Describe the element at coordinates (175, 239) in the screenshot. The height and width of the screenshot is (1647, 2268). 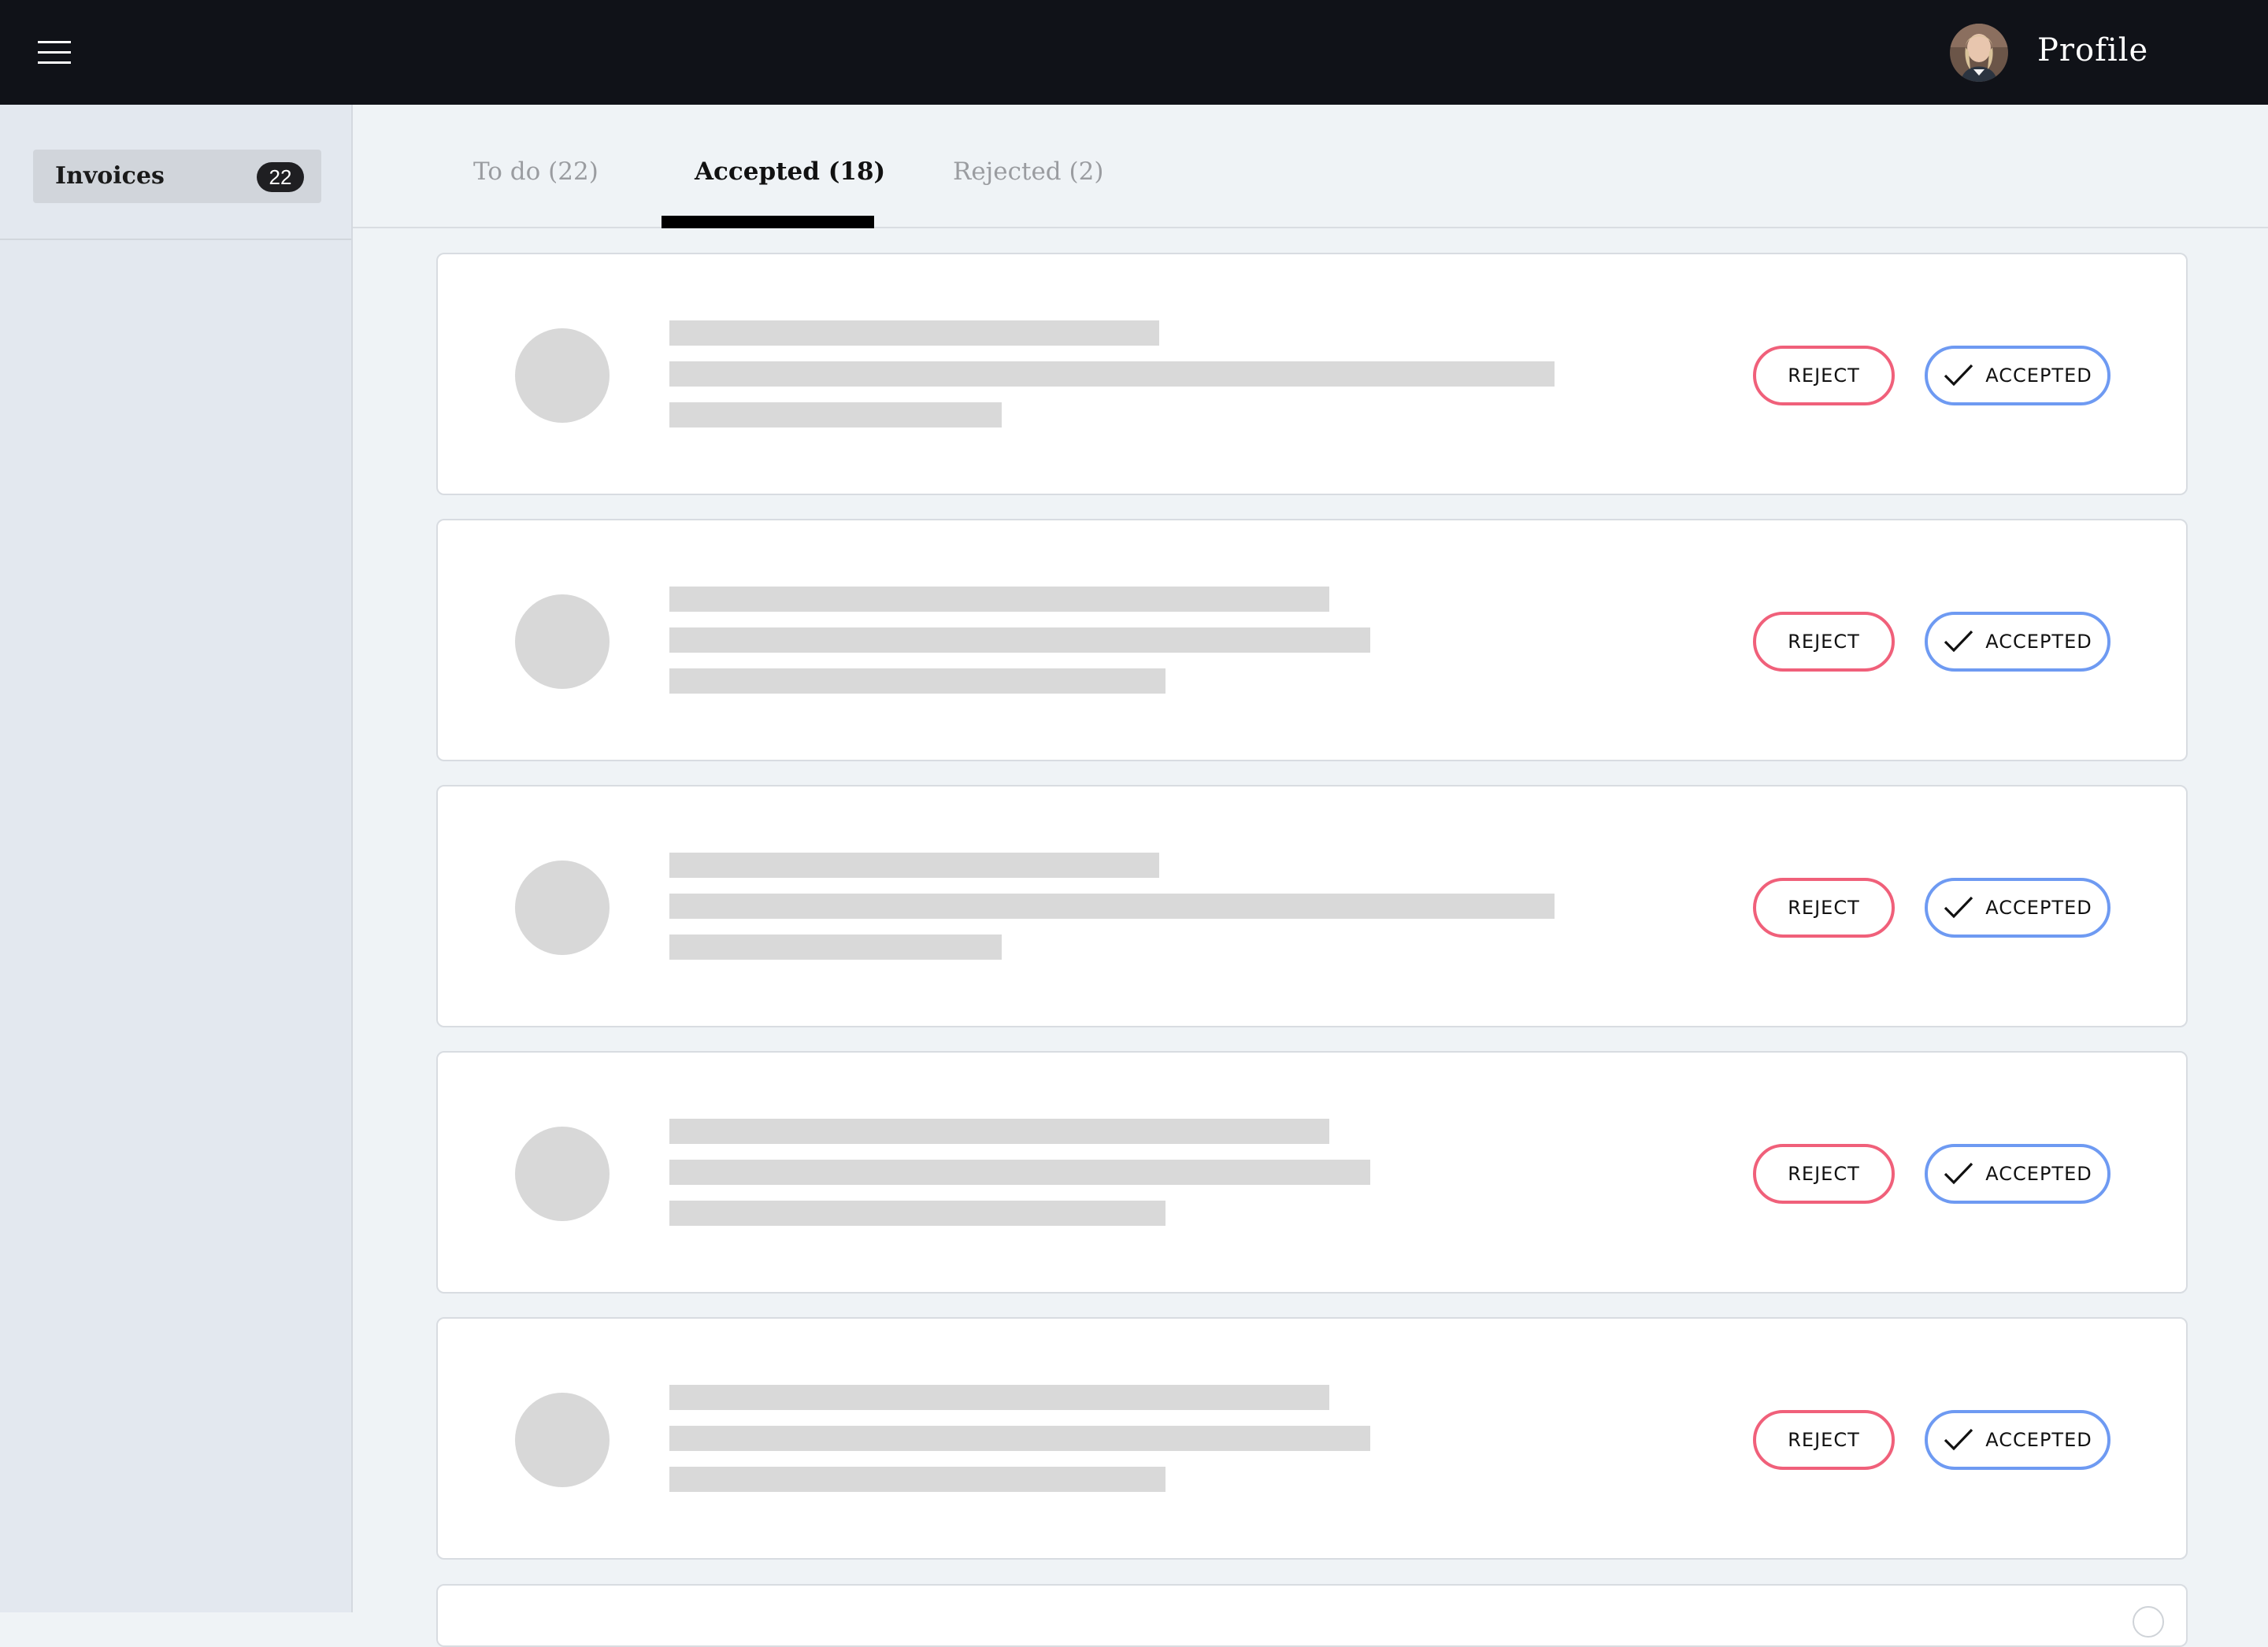
I see `sidebar-divider` at that location.